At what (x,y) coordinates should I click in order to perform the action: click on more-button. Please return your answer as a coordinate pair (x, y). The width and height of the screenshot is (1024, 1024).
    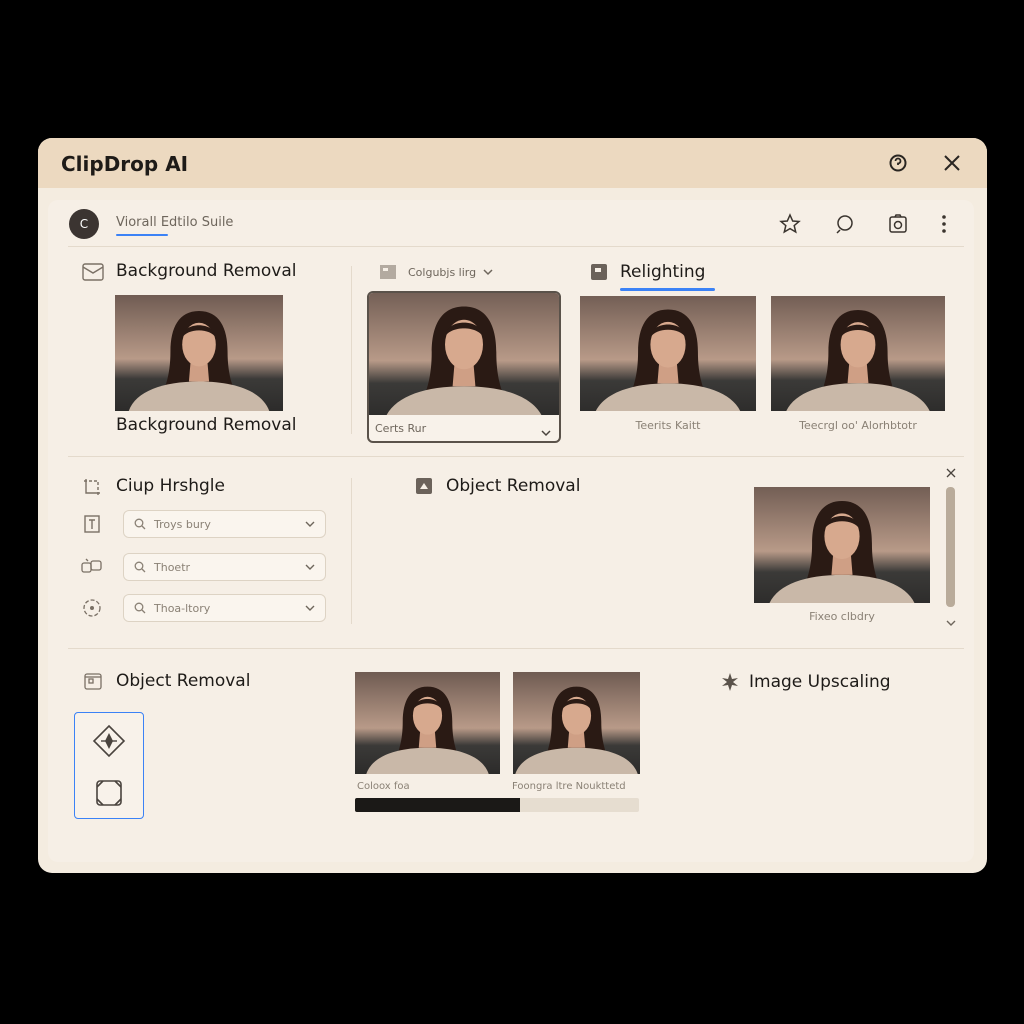
    Looking at the image, I should click on (944, 224).